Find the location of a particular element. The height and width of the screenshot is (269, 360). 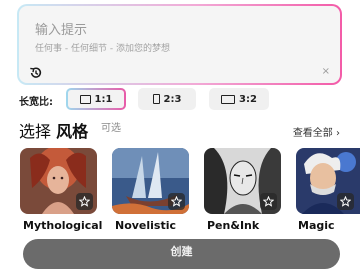

view-all-link: 查看全部 › is located at coordinates (316, 131).